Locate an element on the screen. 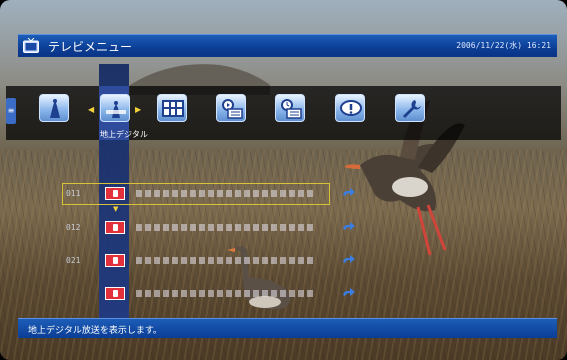 The height and width of the screenshot is (360, 567). program-guide-icon is located at coordinates (172, 108).